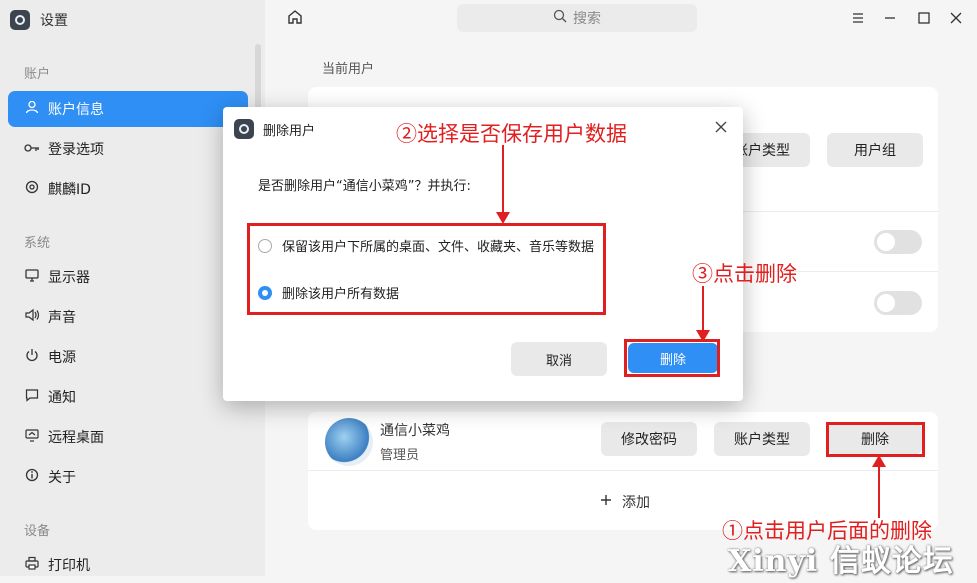 This screenshot has width=977, height=583. I want to click on watermark: Xinyi 信蚁论坛, so click(841, 561).